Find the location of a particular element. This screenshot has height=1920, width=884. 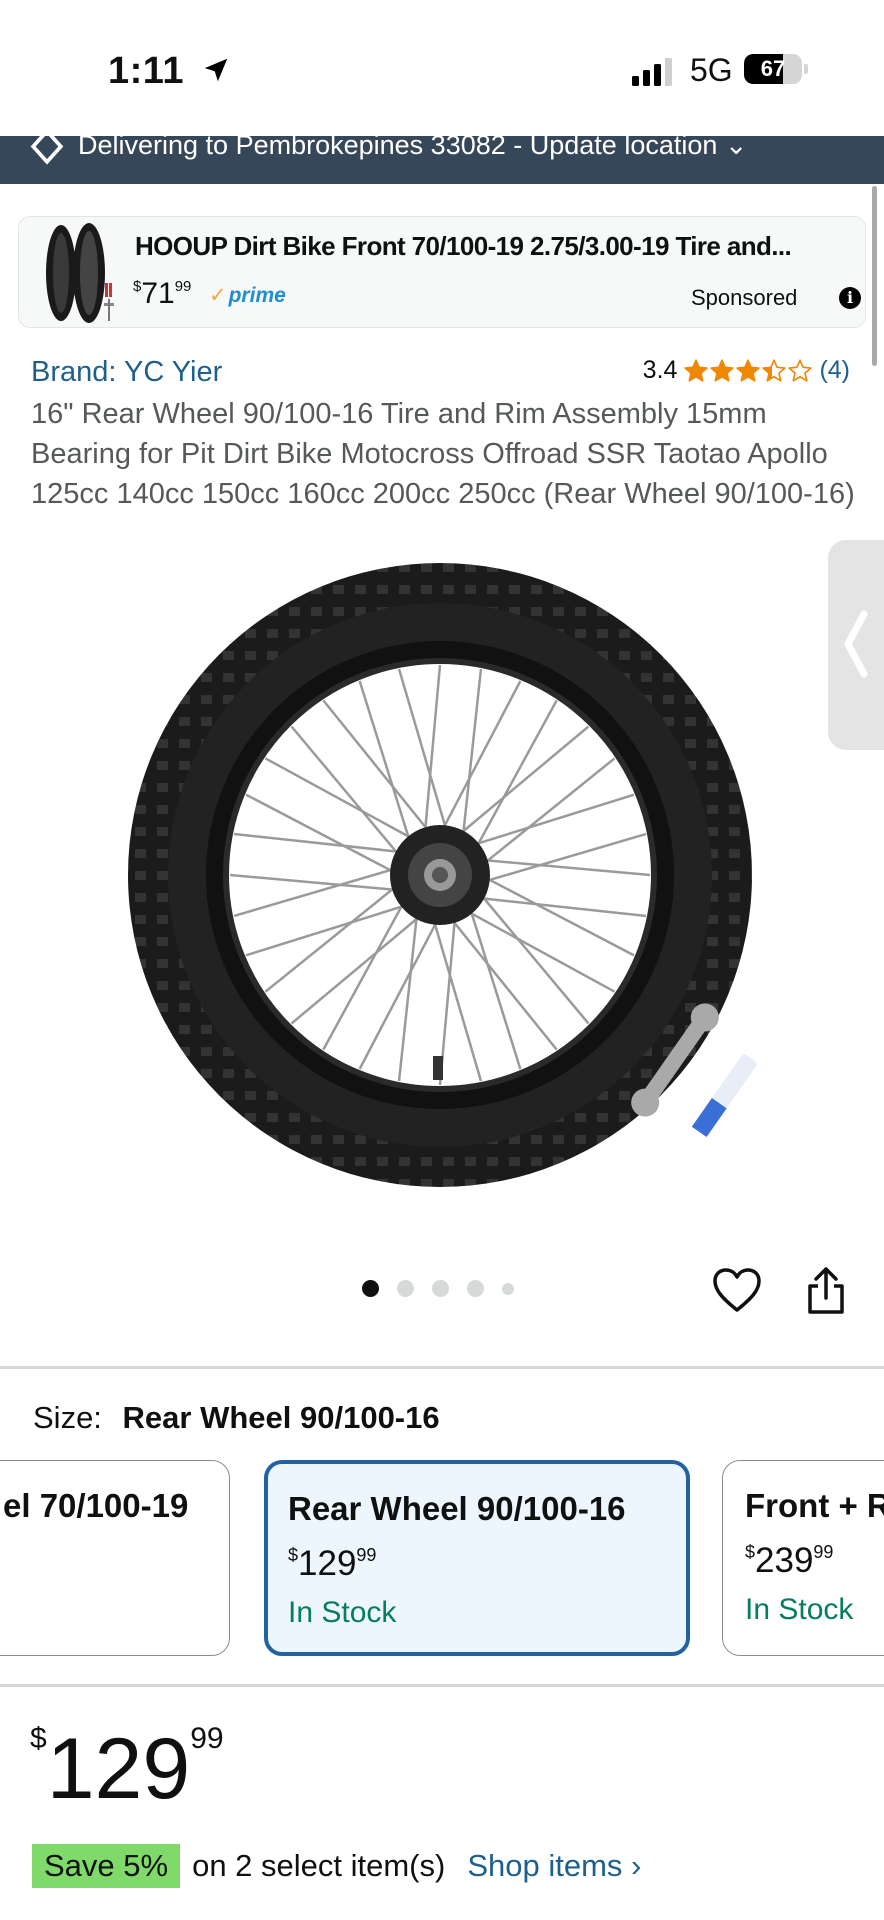

size-option-front-wheel: el 70/100-19 is located at coordinates (115, 1558).